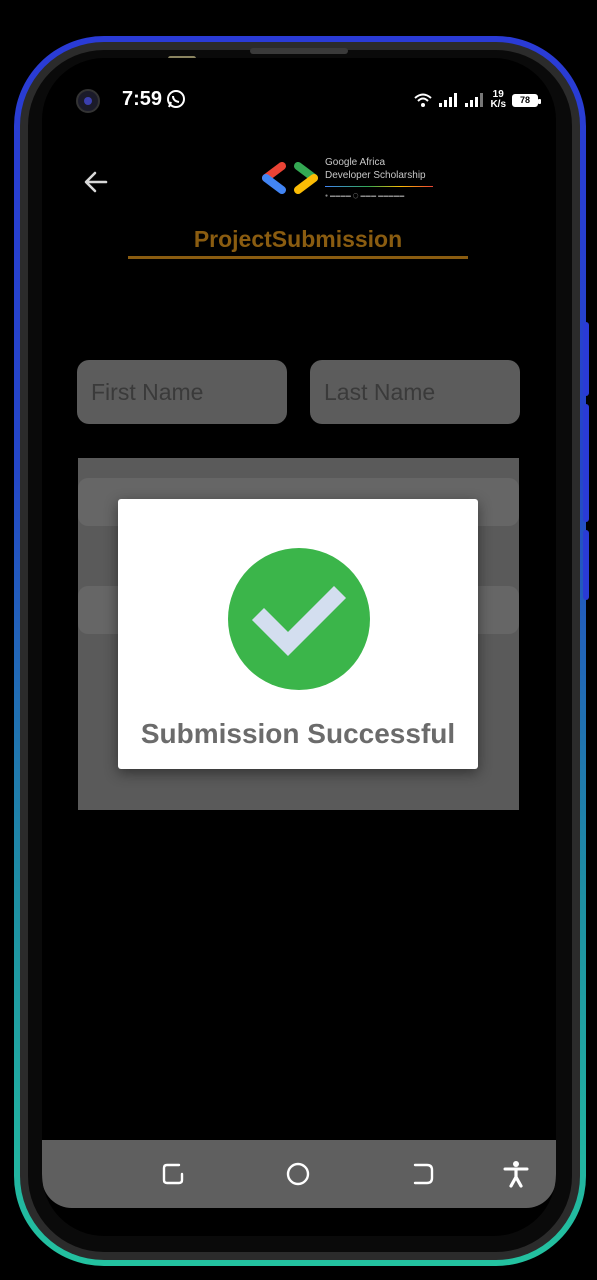 This screenshot has width=597, height=1280. What do you see at coordinates (415, 392) in the screenshot?
I see `last-name-field: Last Name` at bounding box center [415, 392].